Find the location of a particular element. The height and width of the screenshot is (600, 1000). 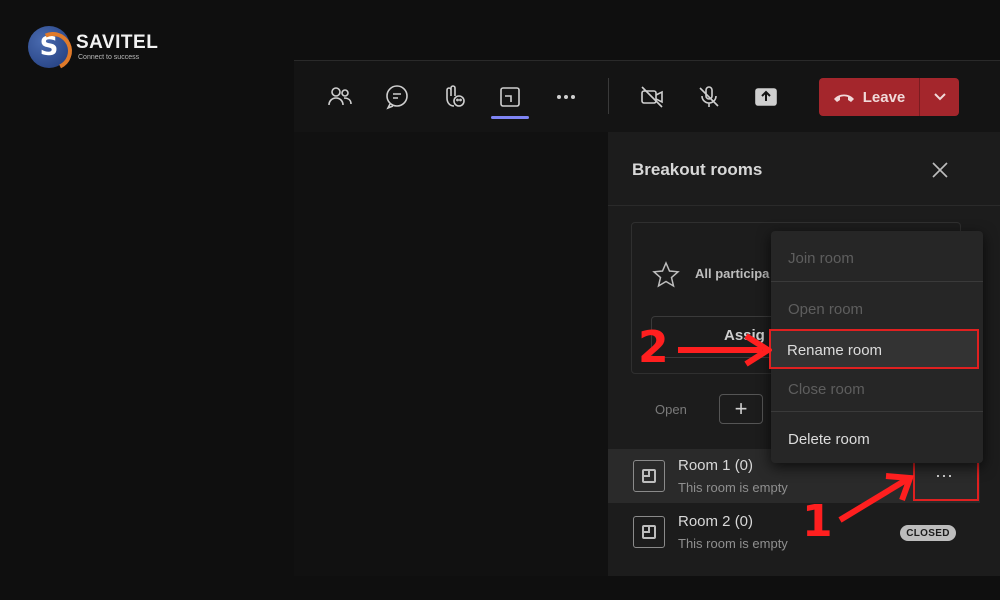

highlight-box-more is located at coordinates (946, 480).